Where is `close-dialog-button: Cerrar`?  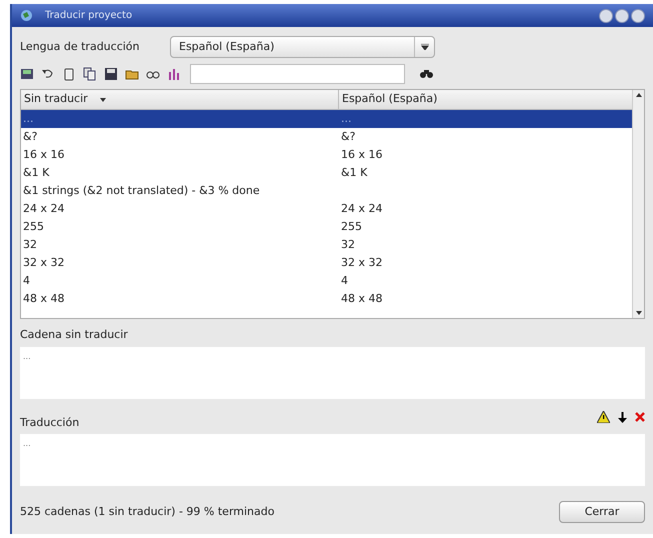 close-dialog-button: Cerrar is located at coordinates (602, 512).